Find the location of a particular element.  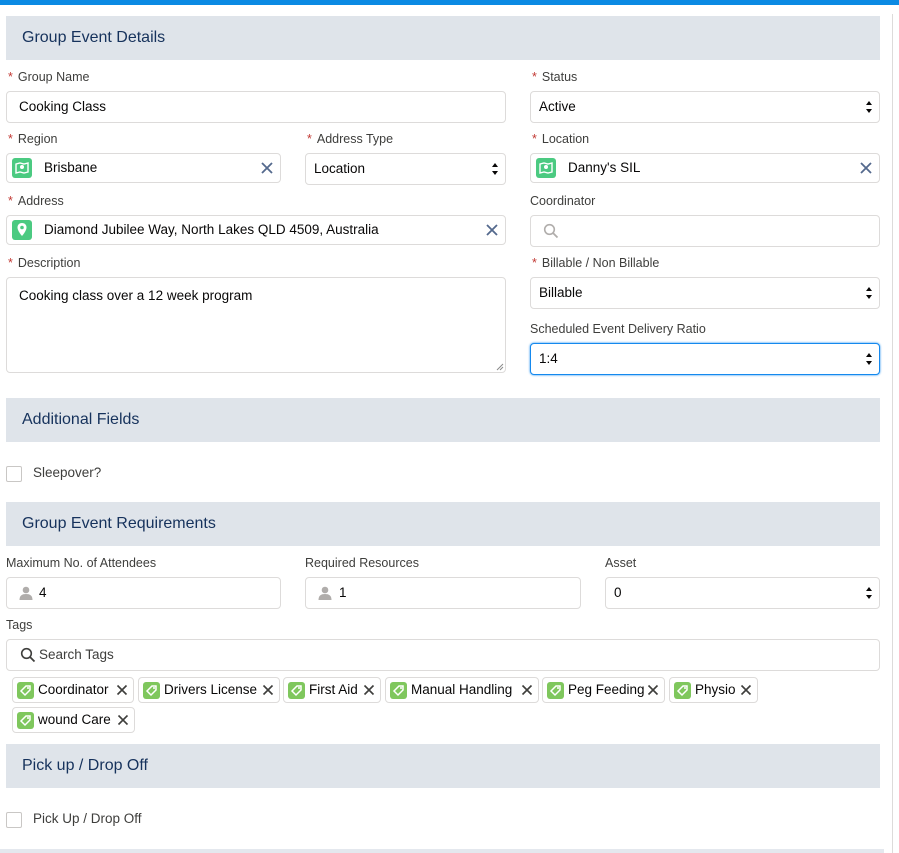

sleepover-label: Sleepover? is located at coordinates (67, 472).